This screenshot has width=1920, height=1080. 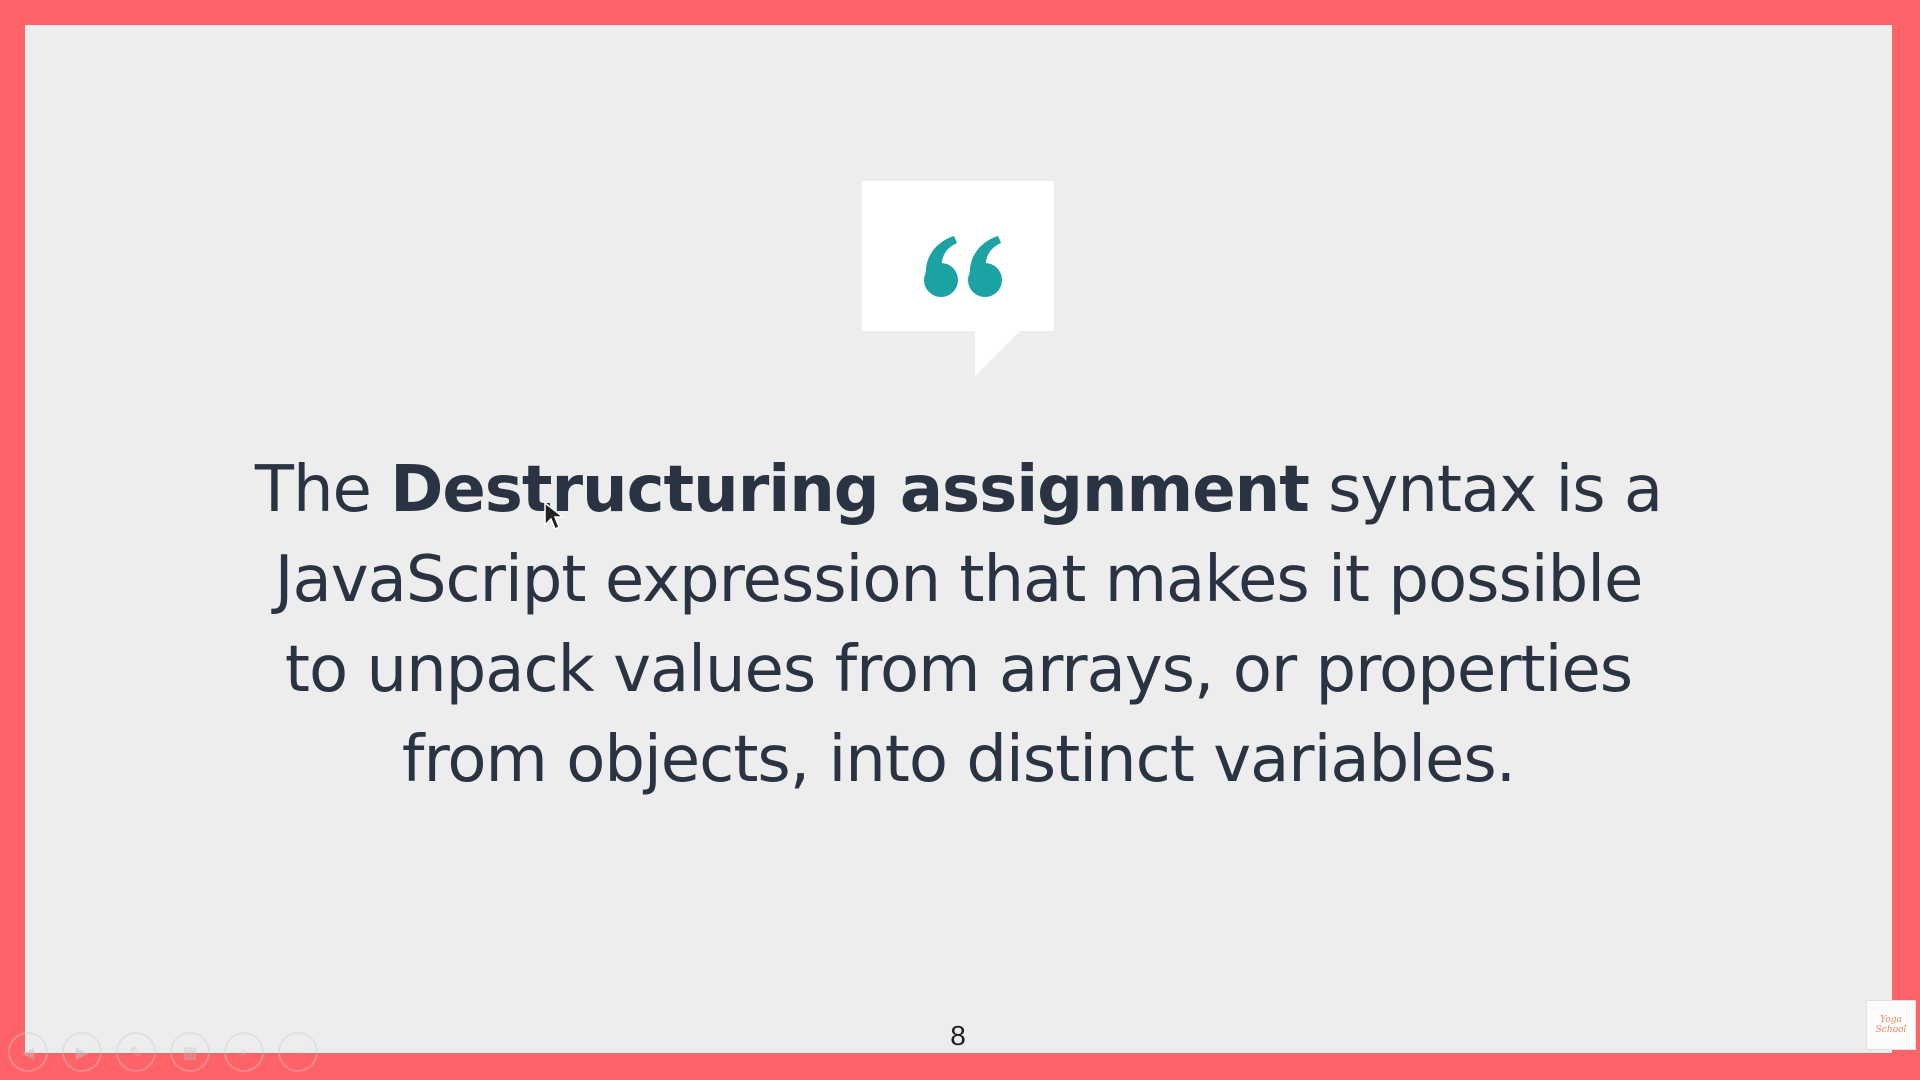 I want to click on quote-line-1: The Destructuring assignment syntax is a, so click(x=958, y=490).